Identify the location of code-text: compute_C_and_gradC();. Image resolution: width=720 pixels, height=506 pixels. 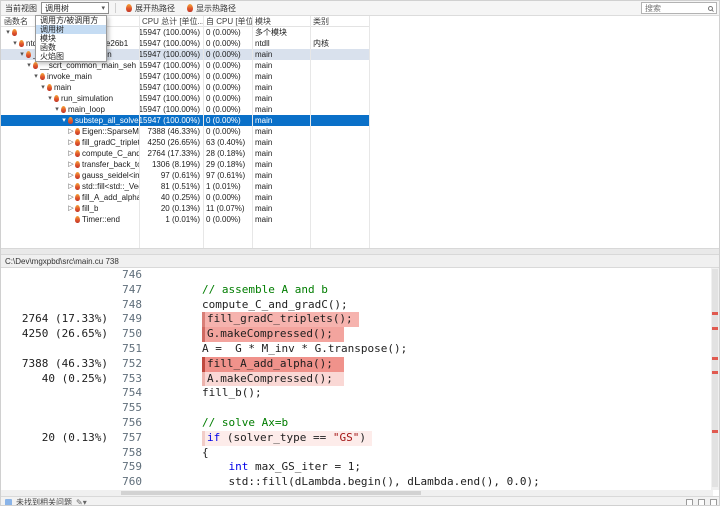
(431, 305).